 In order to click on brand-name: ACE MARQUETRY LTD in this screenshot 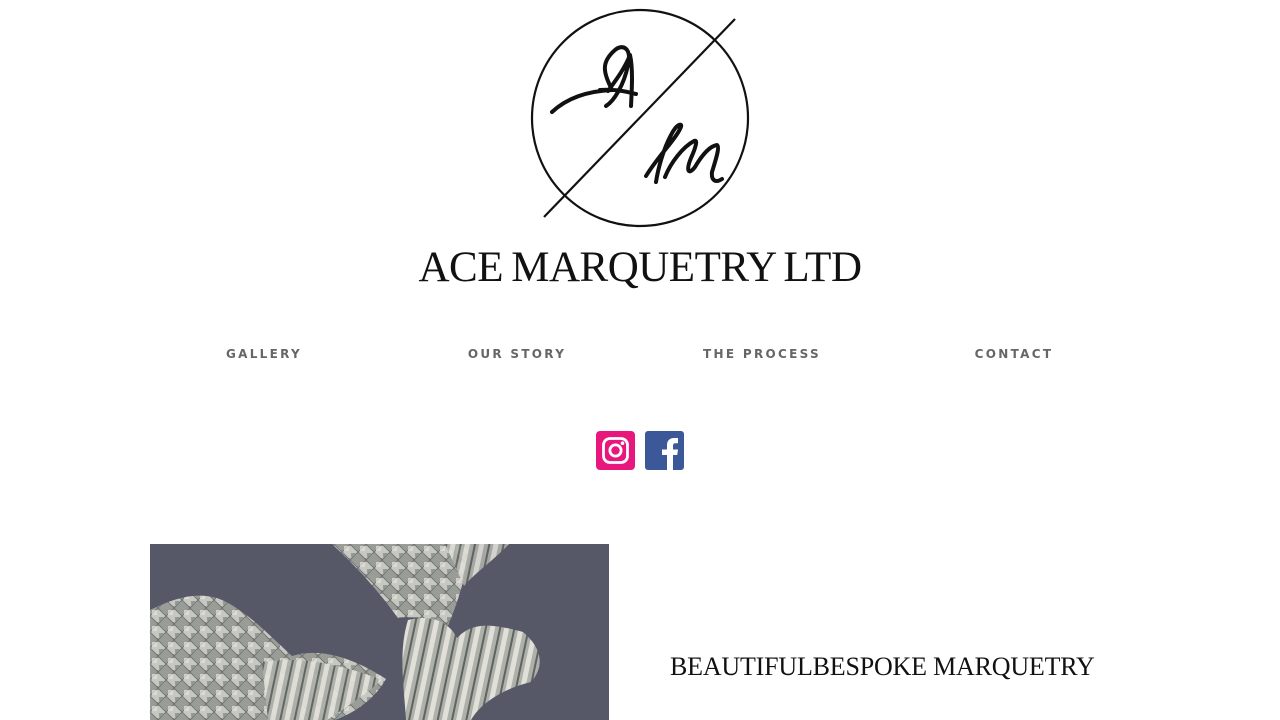, I will do `click(640, 267)`.